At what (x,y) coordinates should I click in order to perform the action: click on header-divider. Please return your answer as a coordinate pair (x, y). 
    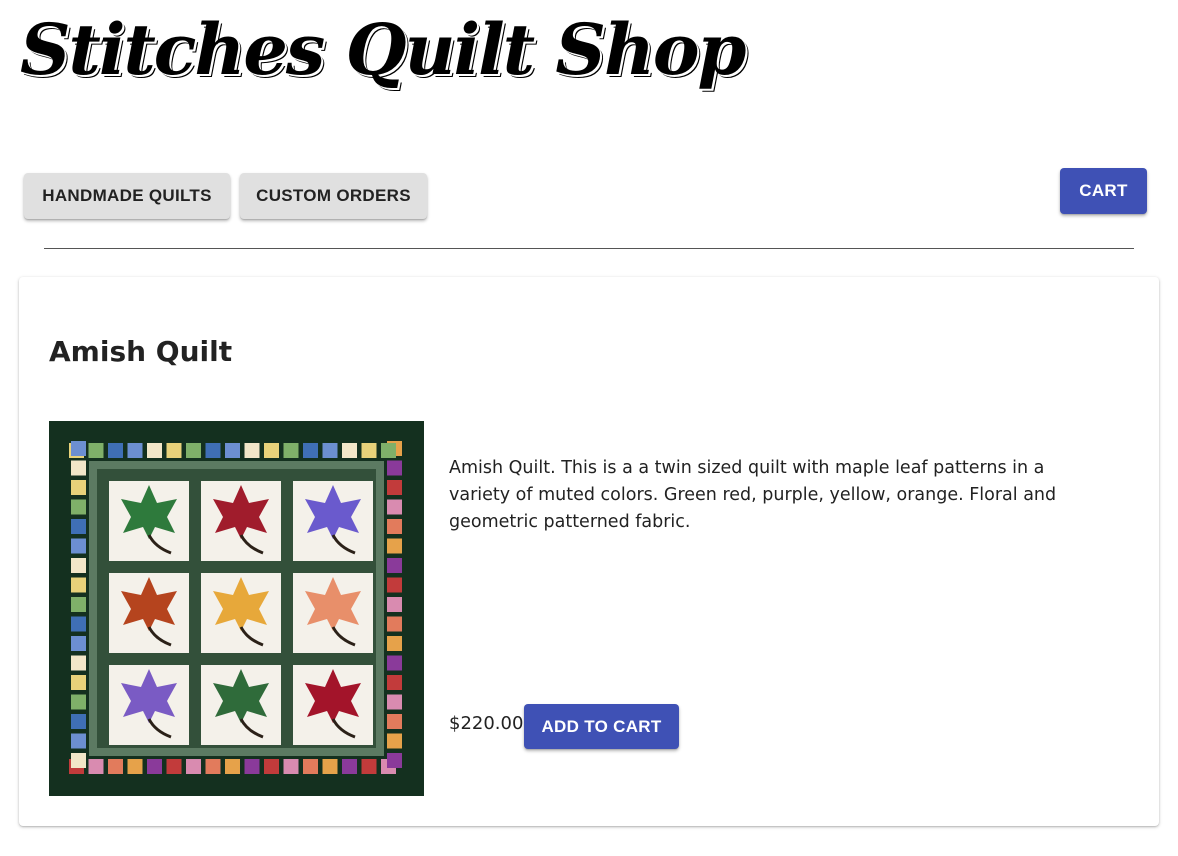
    Looking at the image, I should click on (589, 248).